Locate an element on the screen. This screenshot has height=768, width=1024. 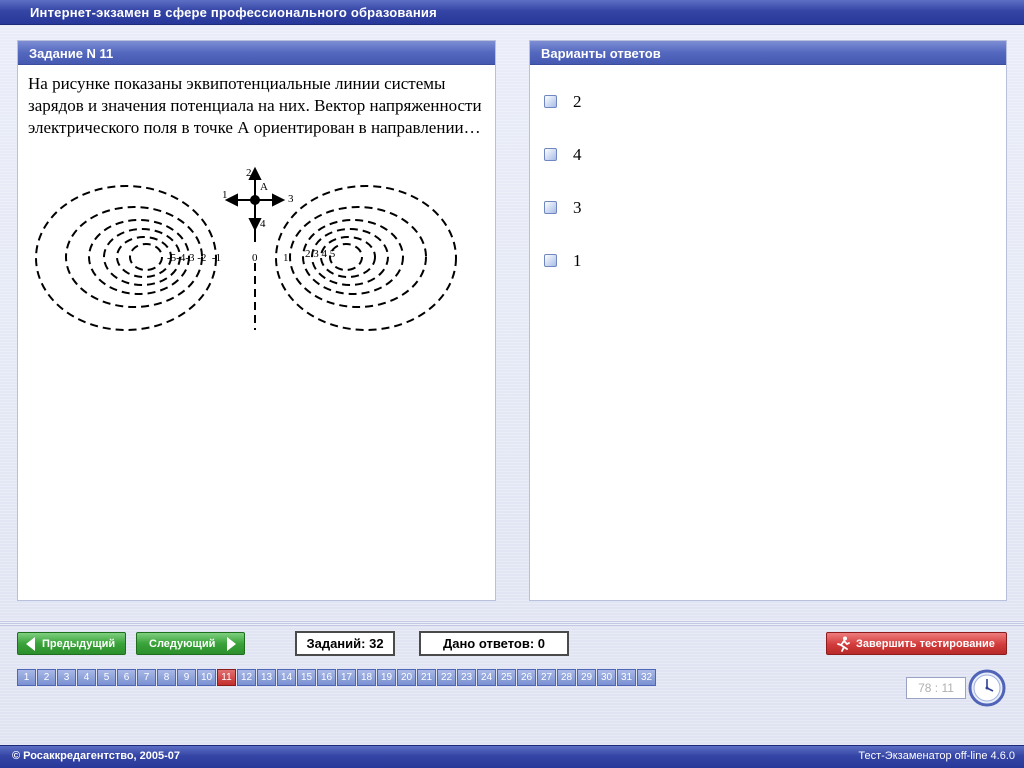
question-number-button: 28 is located at coordinates (566, 677).